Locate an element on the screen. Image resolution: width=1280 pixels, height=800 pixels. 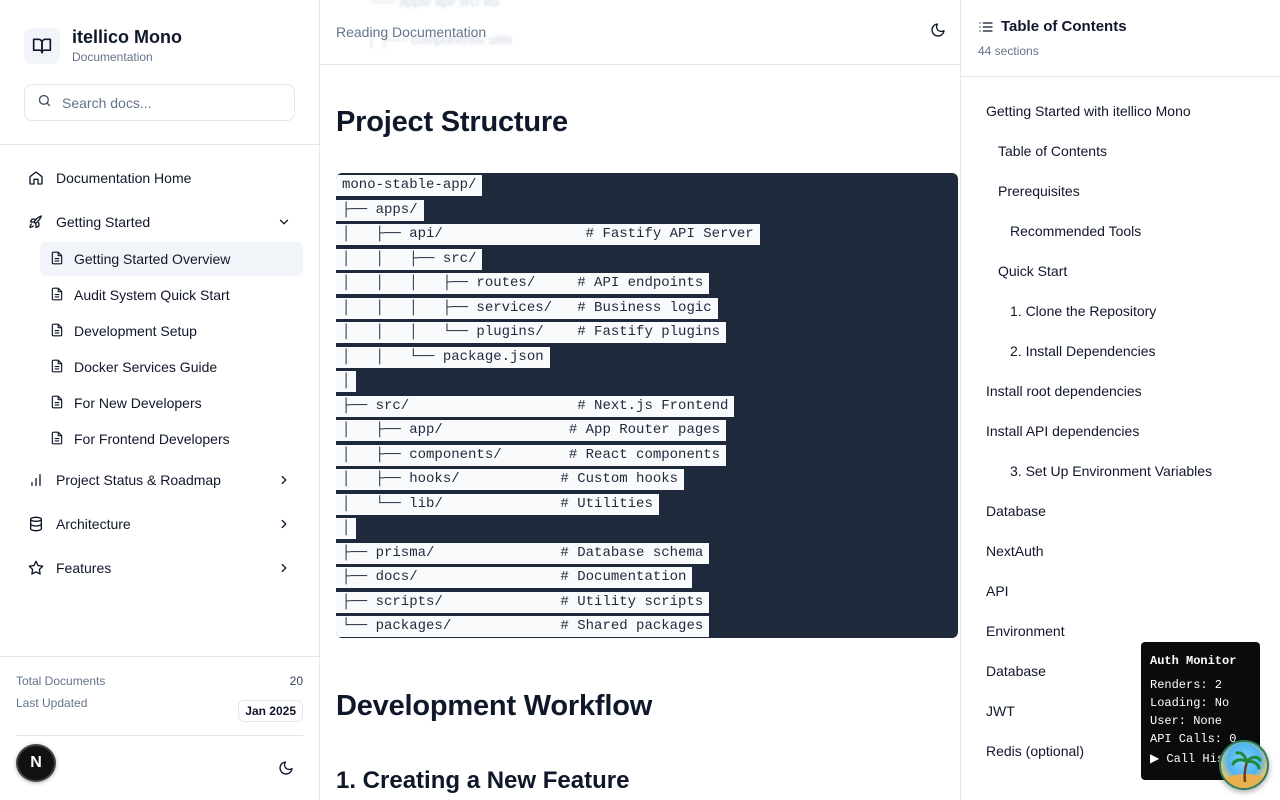
toc-item: Prerequisites is located at coordinates (1126, 191).